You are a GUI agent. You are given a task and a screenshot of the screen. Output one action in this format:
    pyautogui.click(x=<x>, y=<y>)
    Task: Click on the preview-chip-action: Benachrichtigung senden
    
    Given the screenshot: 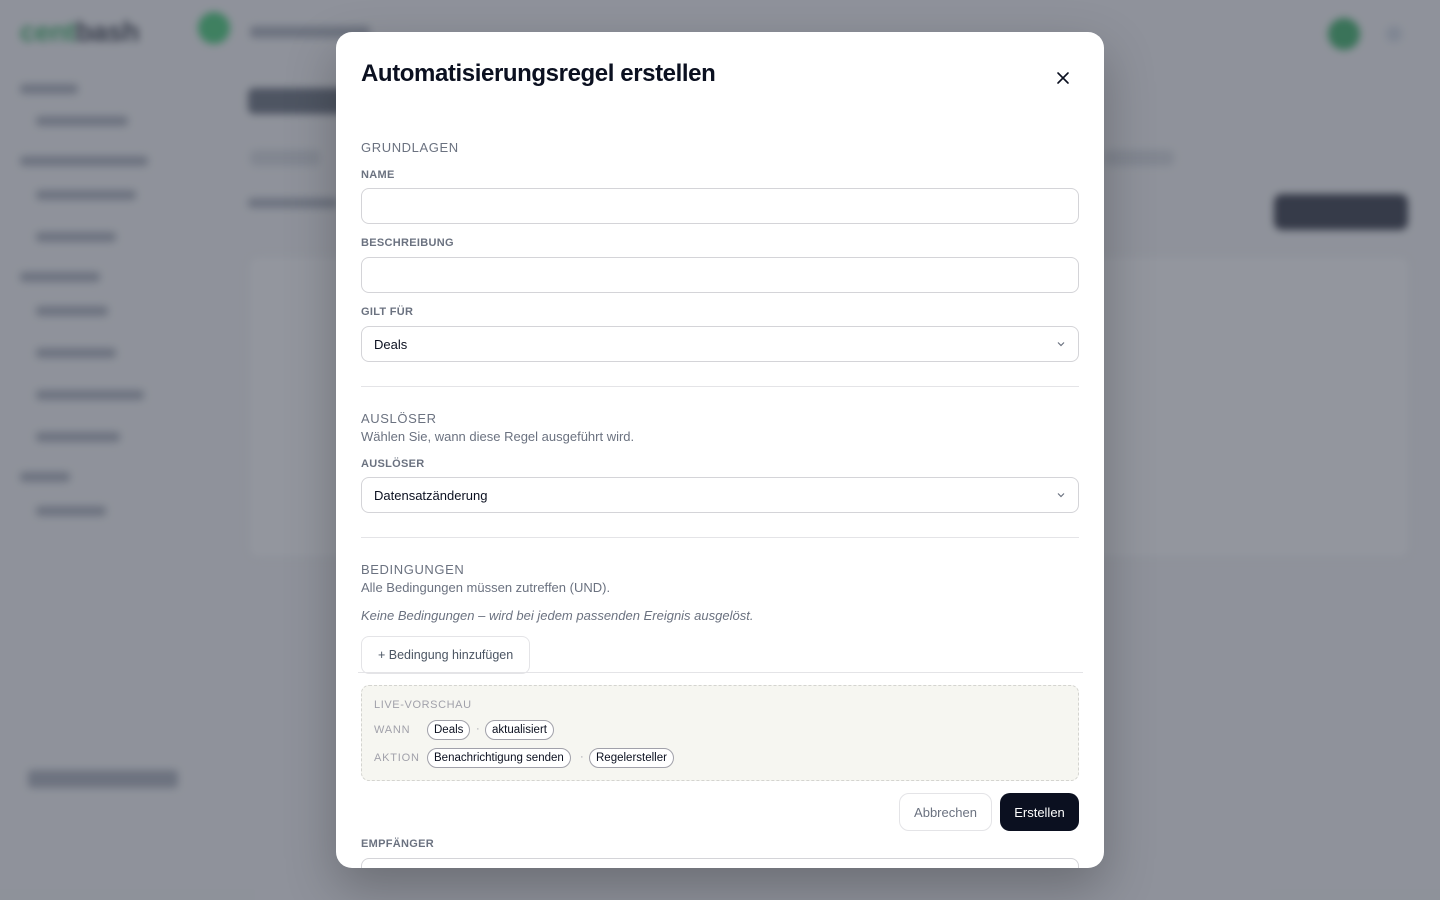 What is the action you would take?
    pyautogui.click(x=499, y=758)
    